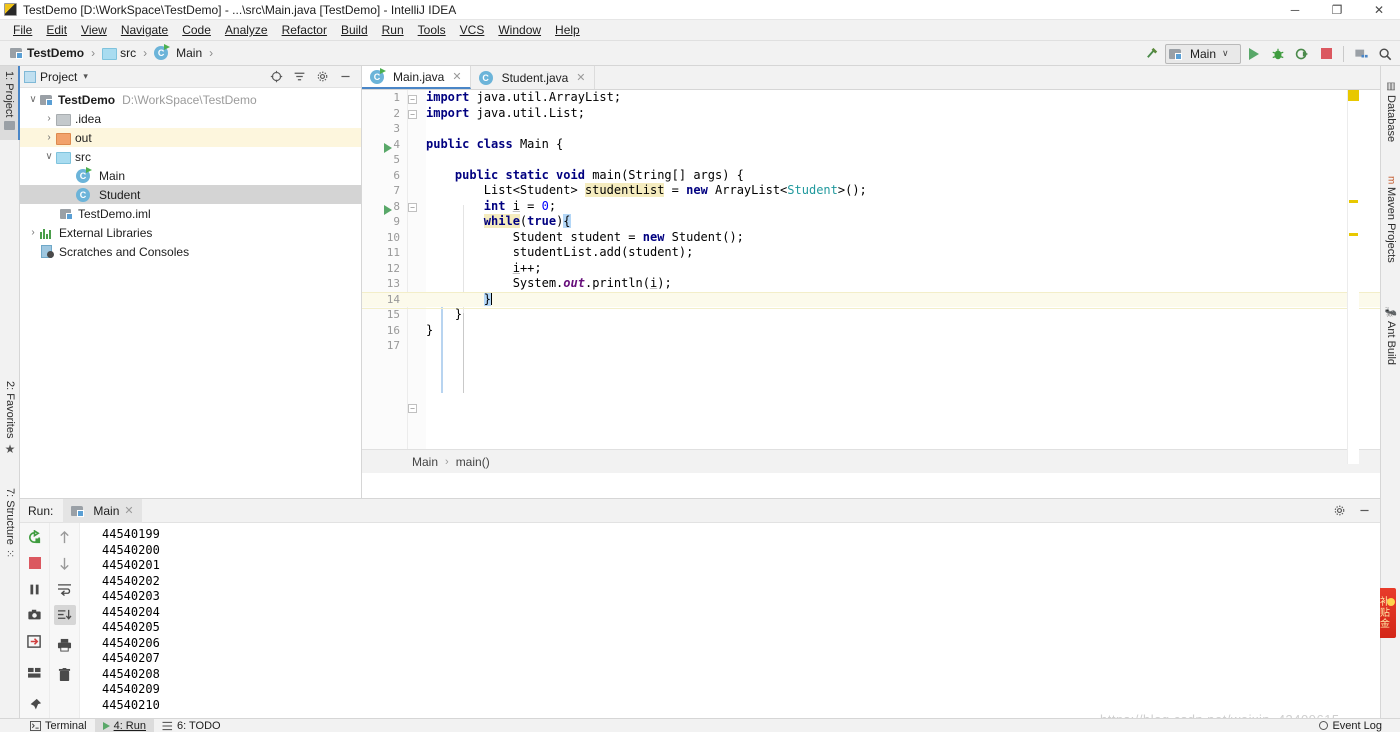  I want to click on editor-tab-student-java: C Student.java ✕, so click(532, 77).